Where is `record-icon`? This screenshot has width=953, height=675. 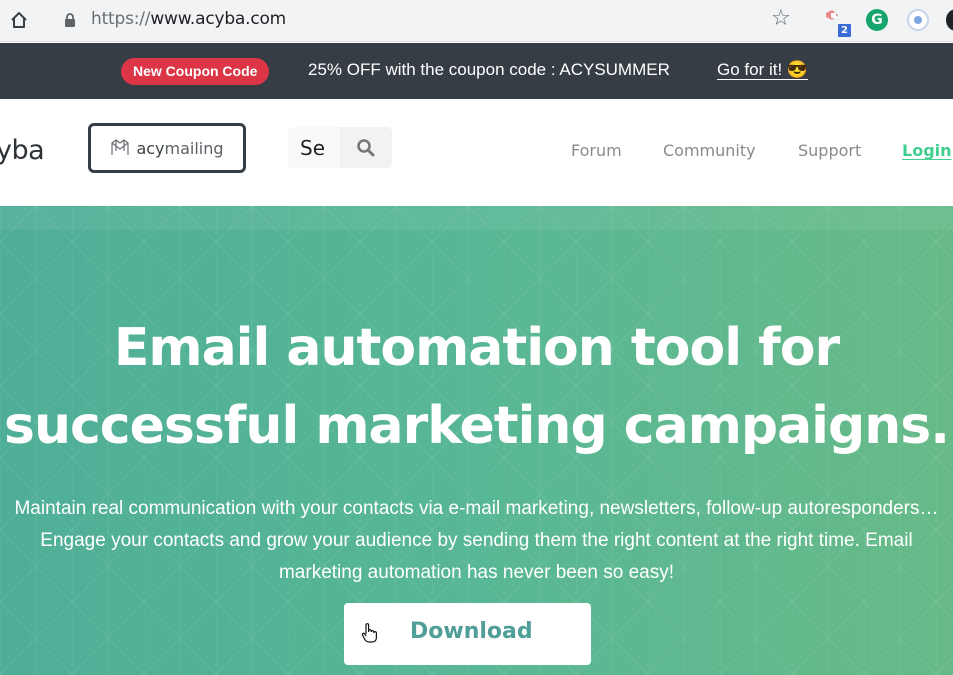 record-icon is located at coordinates (918, 20).